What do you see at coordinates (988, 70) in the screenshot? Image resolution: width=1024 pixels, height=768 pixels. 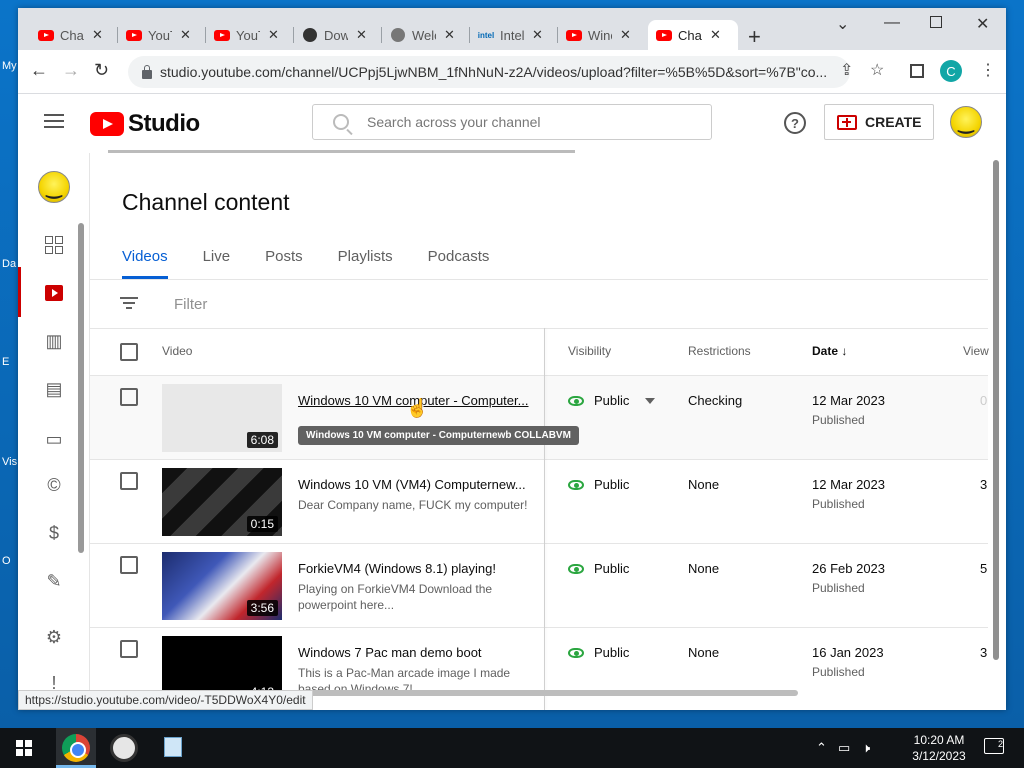 I see `menu-dots-icon: ⋮` at bounding box center [988, 70].